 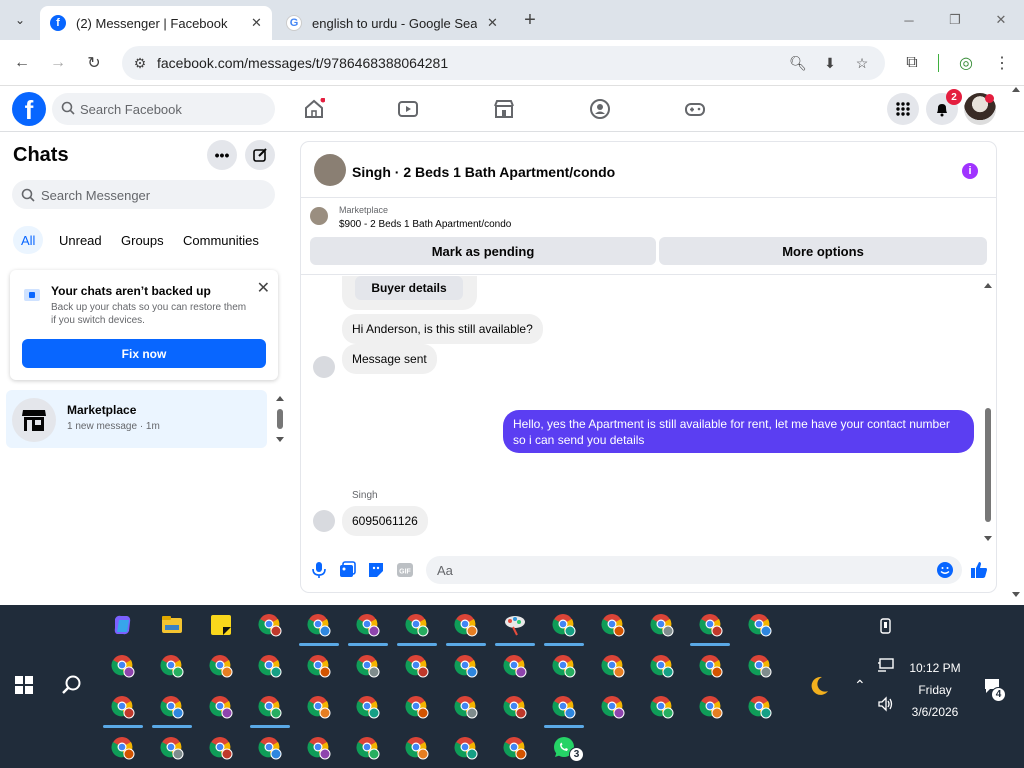 What do you see at coordinates (912, 63) in the screenshot?
I see `extensions-icon: ⧉` at bounding box center [912, 63].